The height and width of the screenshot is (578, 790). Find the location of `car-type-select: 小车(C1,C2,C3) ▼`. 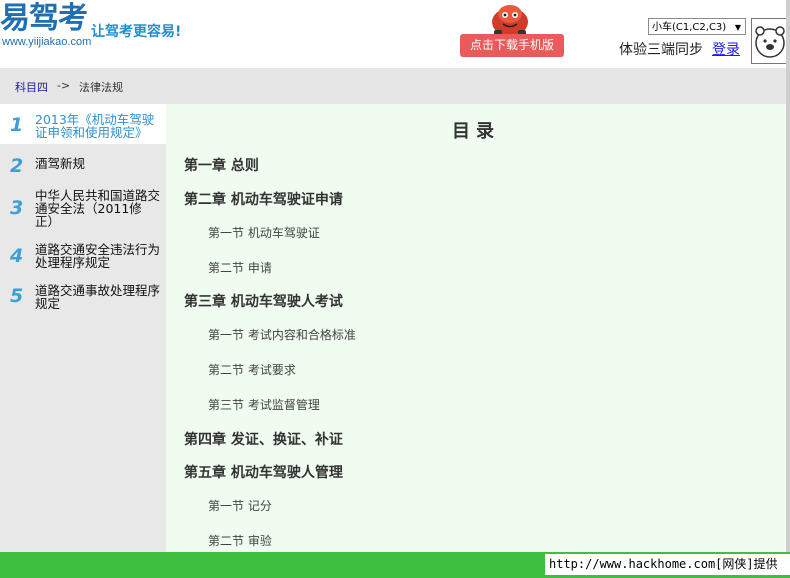

car-type-select: 小车(C1,C2,C3) ▼ is located at coordinates (697, 26).